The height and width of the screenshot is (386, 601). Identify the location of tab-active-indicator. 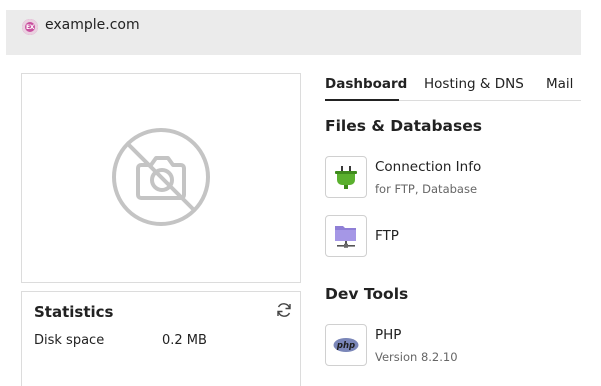
(362, 100).